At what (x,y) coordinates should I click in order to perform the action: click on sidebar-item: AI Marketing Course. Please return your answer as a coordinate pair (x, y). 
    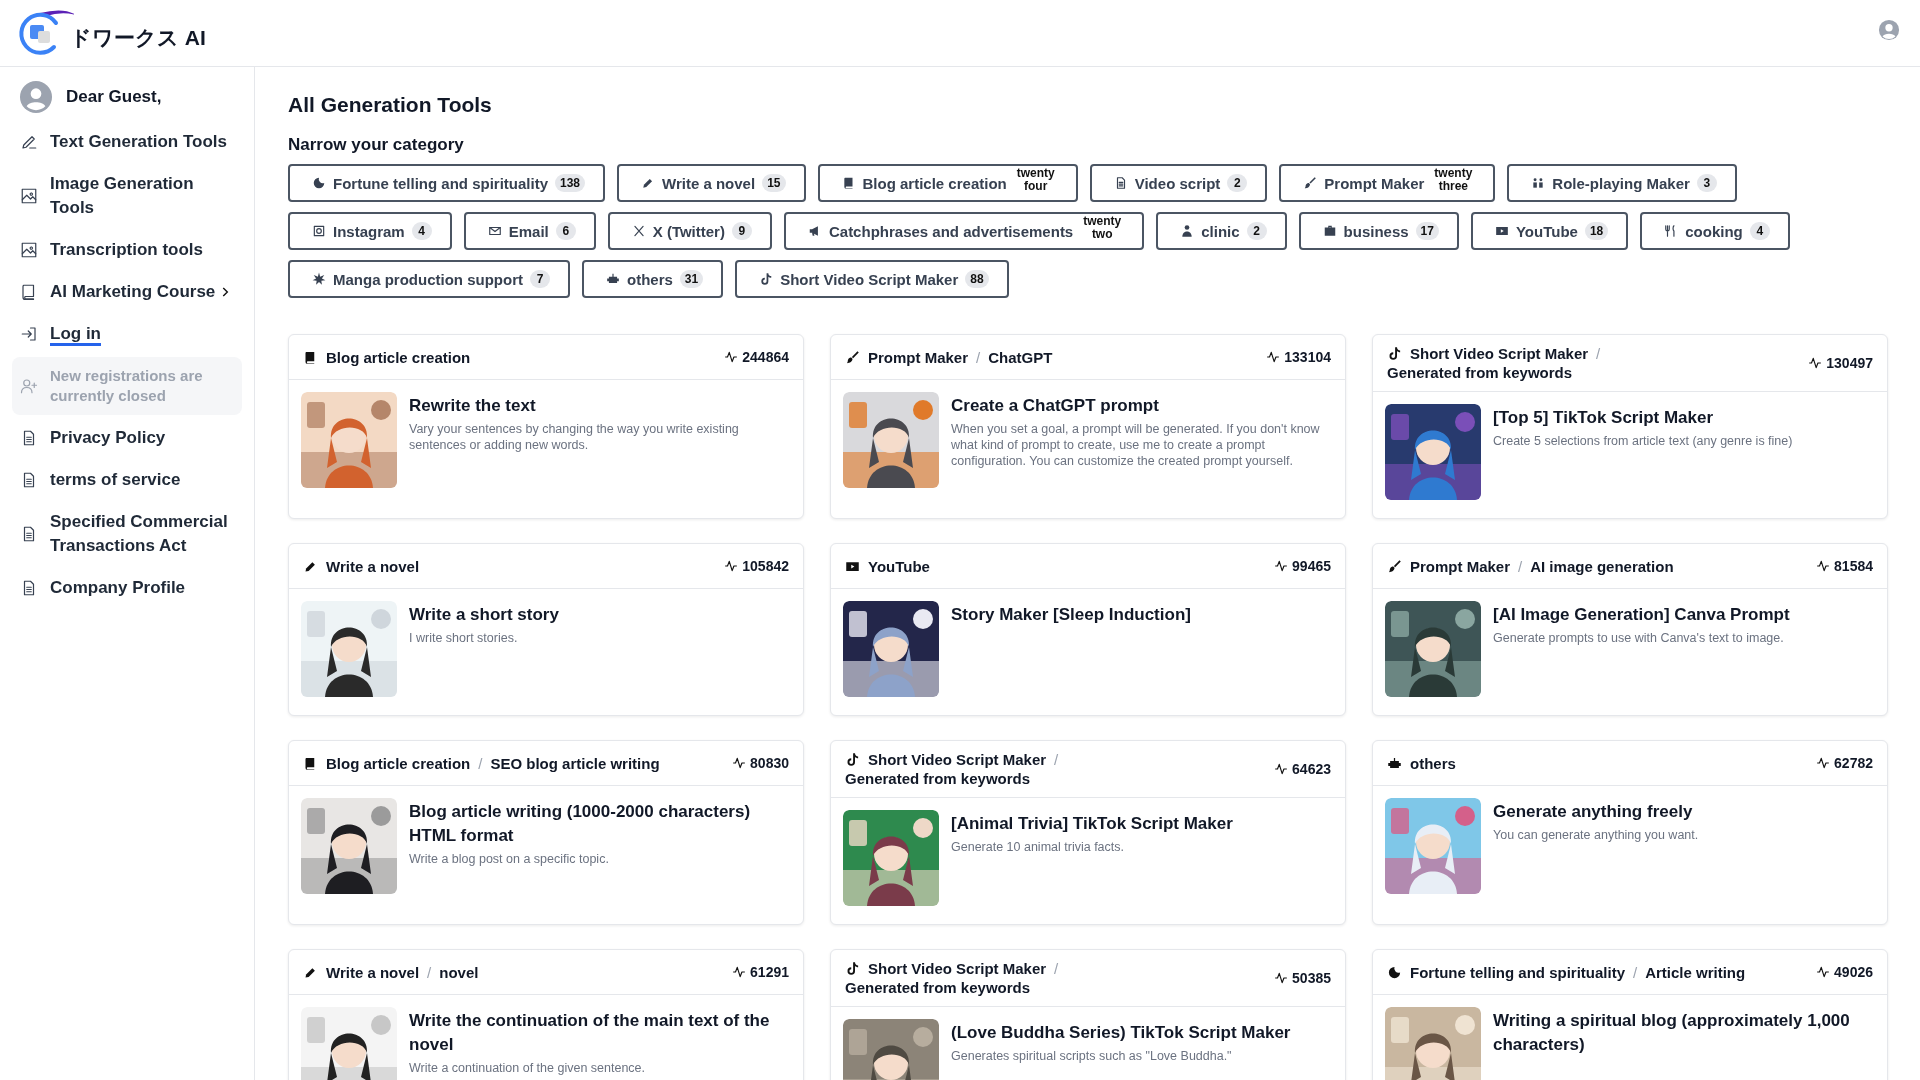
    Looking at the image, I should click on (133, 292).